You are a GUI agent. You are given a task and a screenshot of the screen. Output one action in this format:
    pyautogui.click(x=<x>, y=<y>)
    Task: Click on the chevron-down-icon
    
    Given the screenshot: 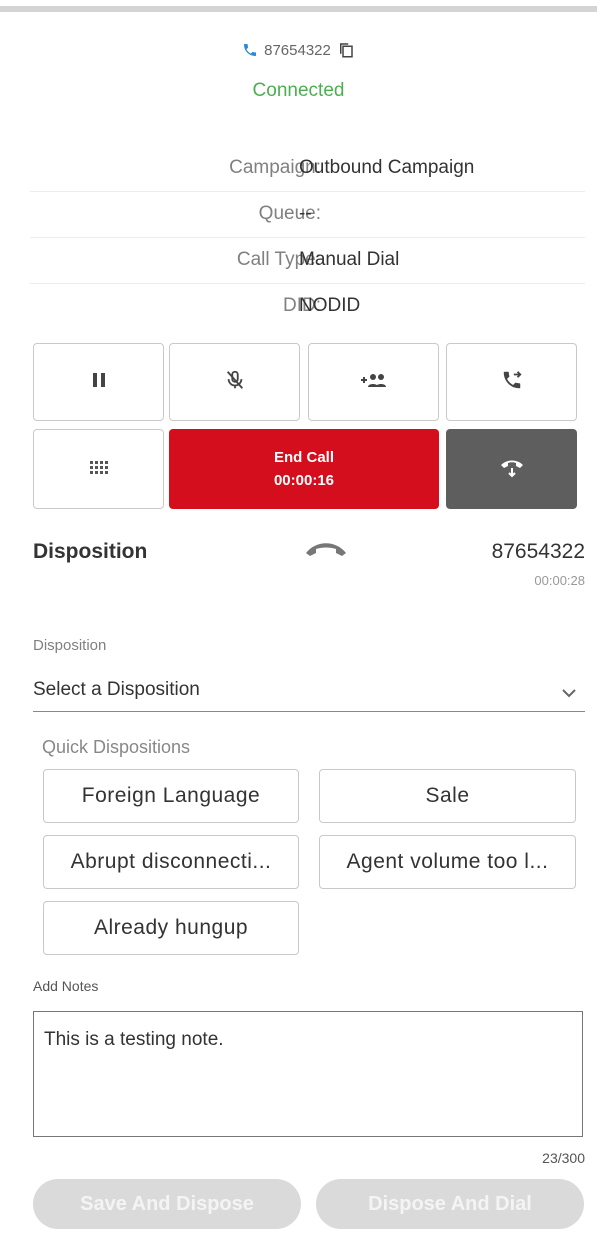 What is the action you would take?
    pyautogui.click(x=569, y=693)
    